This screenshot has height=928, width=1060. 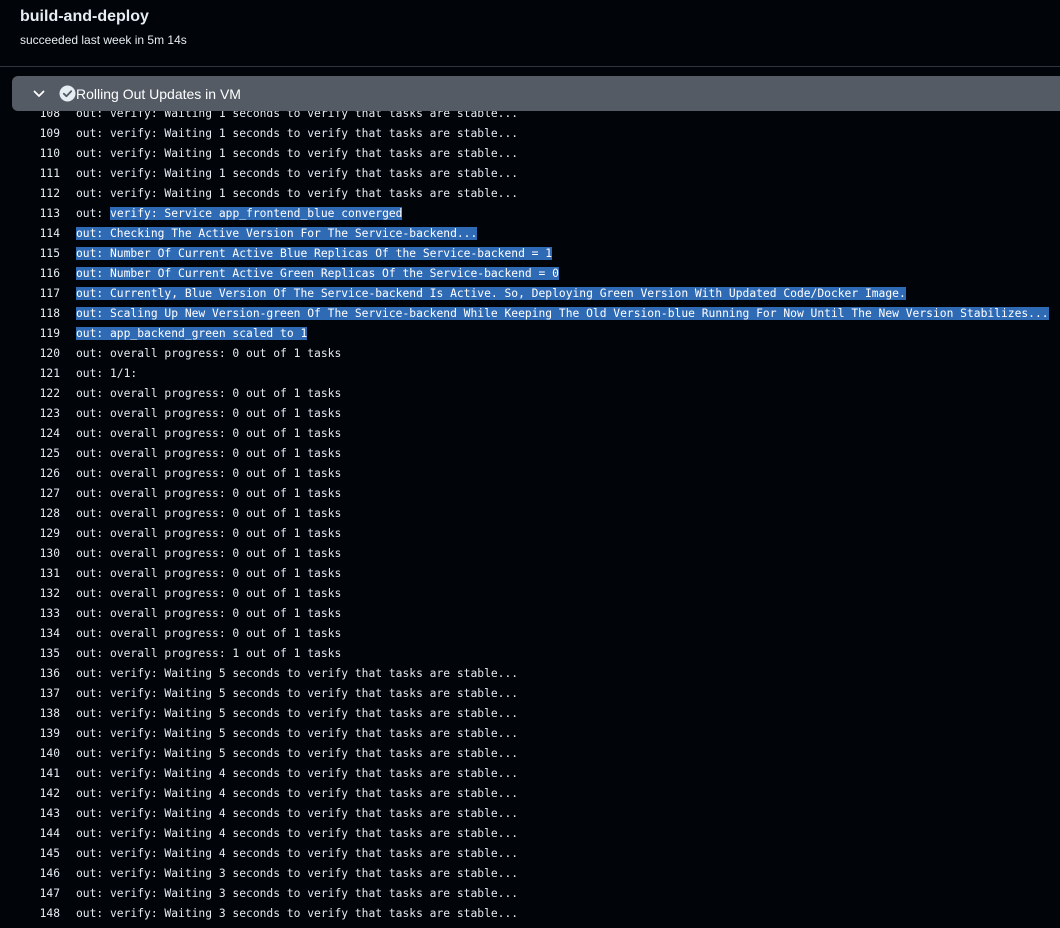 What do you see at coordinates (30, 654) in the screenshot?
I see `line-number: 135` at bounding box center [30, 654].